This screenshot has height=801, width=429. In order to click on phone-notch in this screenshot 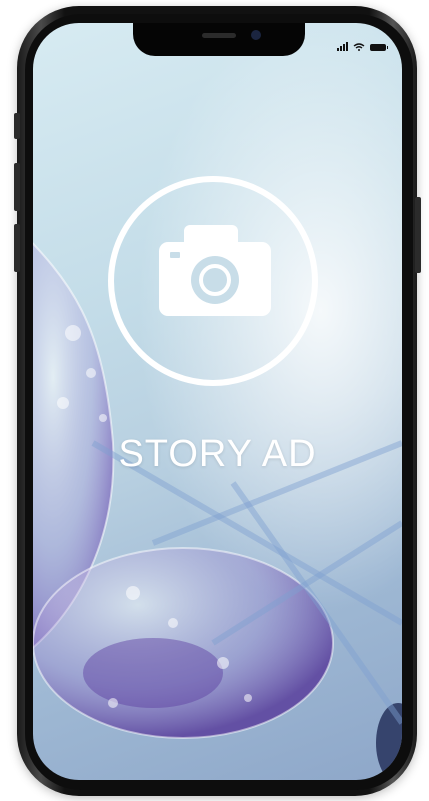, I will do `click(219, 39)`.